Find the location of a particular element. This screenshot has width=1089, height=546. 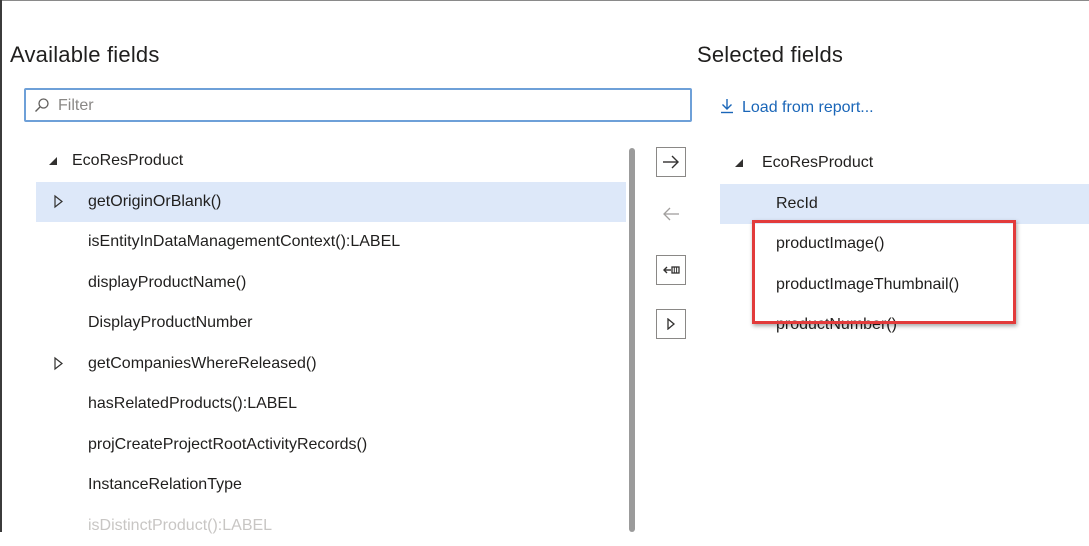

tree-item-row: projCreateProjectRootActivityRecords() is located at coordinates (331, 445).